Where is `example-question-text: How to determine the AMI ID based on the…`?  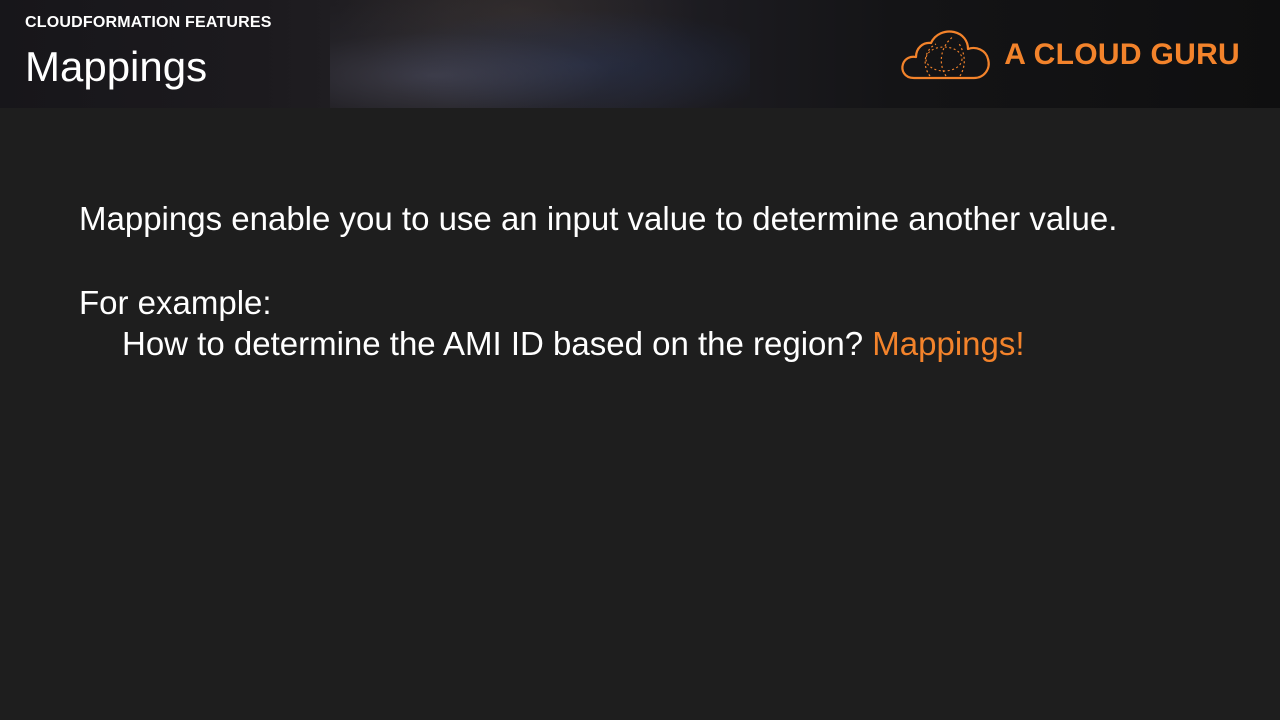 example-question-text: How to determine the AMI ID based on the… is located at coordinates (493, 343).